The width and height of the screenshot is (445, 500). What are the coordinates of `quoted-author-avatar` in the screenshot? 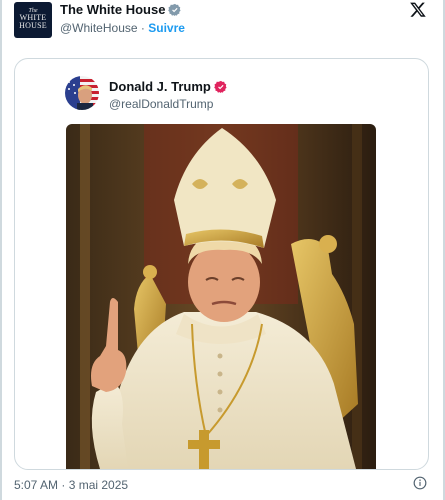 It's located at (82, 93).